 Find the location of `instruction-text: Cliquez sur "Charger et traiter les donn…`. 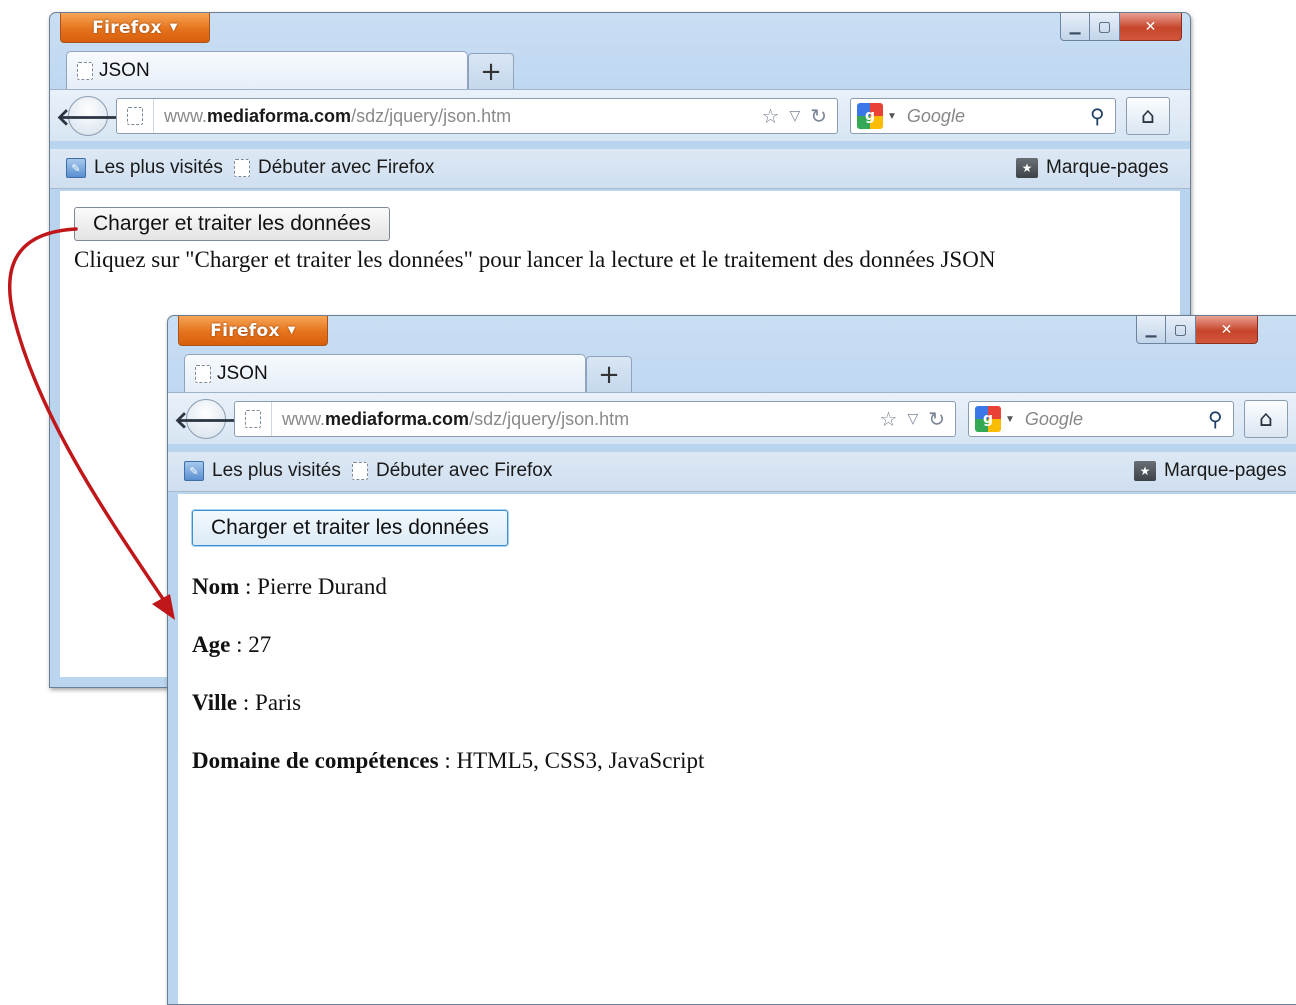

instruction-text: Cliquez sur "Charger et traiter les donn… is located at coordinates (535, 259).